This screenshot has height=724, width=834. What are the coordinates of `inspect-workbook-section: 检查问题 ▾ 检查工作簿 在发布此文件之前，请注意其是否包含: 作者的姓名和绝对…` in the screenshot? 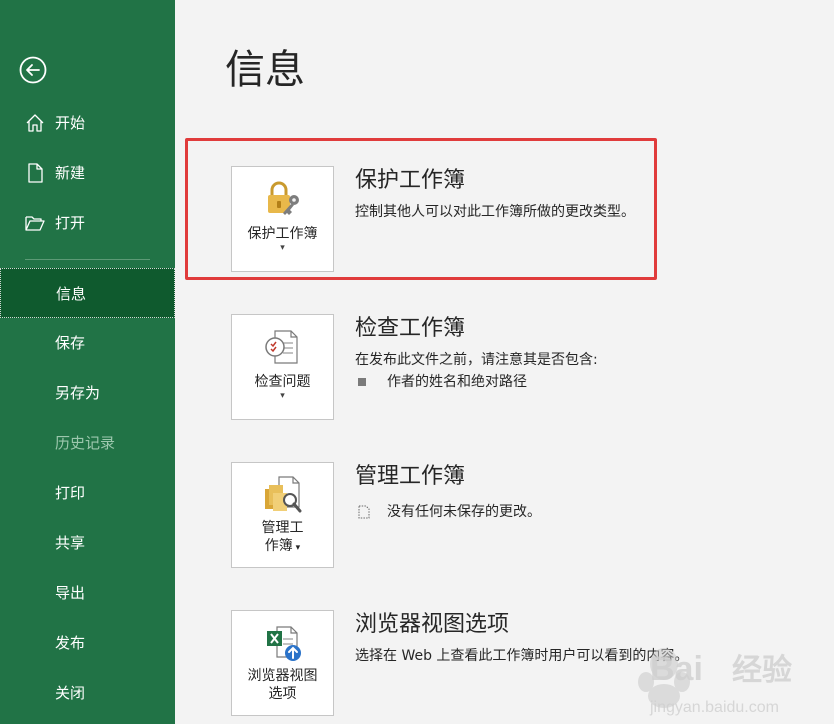 It's located at (526, 367).